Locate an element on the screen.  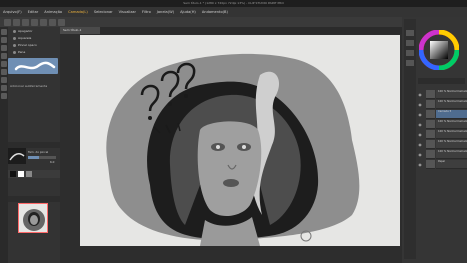
subtool-label: Pincel opaco is located at coordinates (27, 45).